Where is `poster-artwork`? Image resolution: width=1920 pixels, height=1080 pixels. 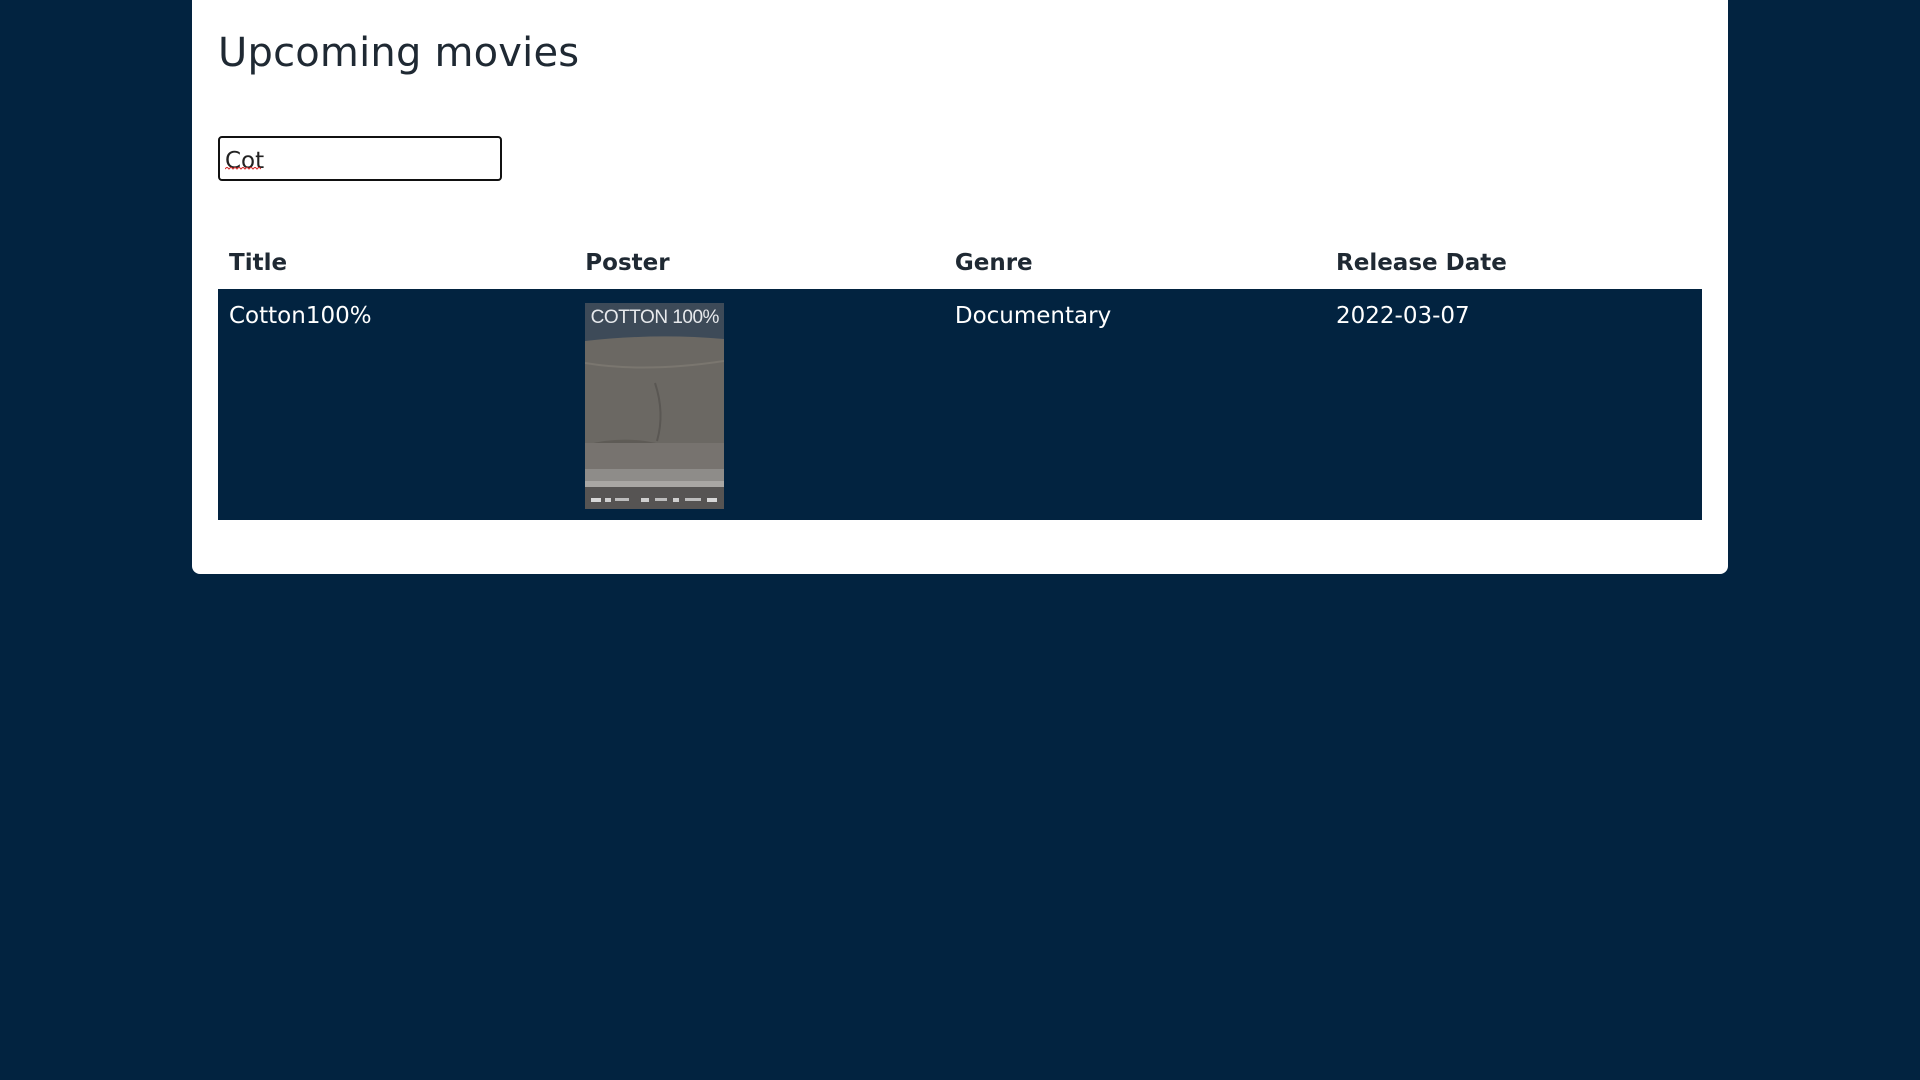 poster-artwork is located at coordinates (655, 406).